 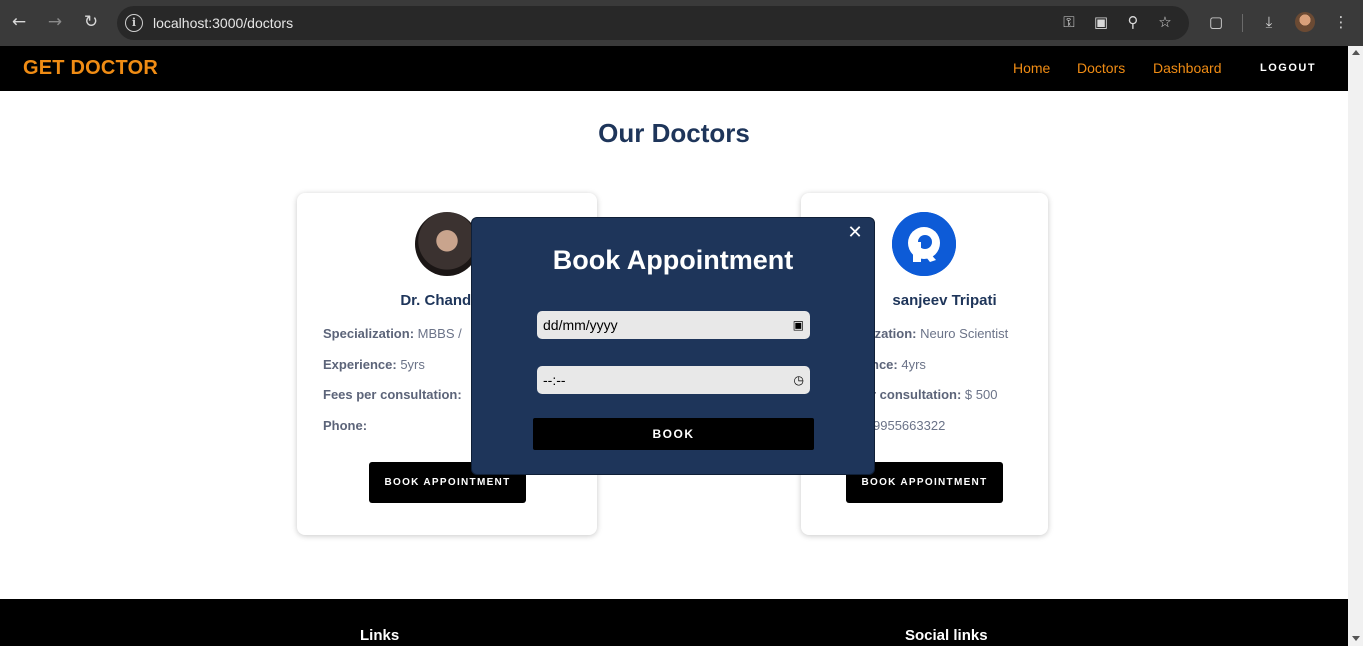 What do you see at coordinates (799, 380) in the screenshot?
I see `clock-icon: ◷` at bounding box center [799, 380].